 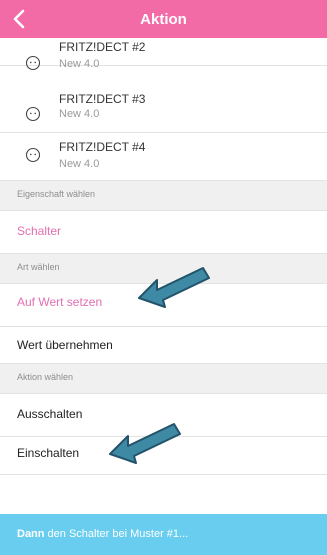 What do you see at coordinates (163, 232) in the screenshot?
I see `property-schalter-row: Schalter` at bounding box center [163, 232].